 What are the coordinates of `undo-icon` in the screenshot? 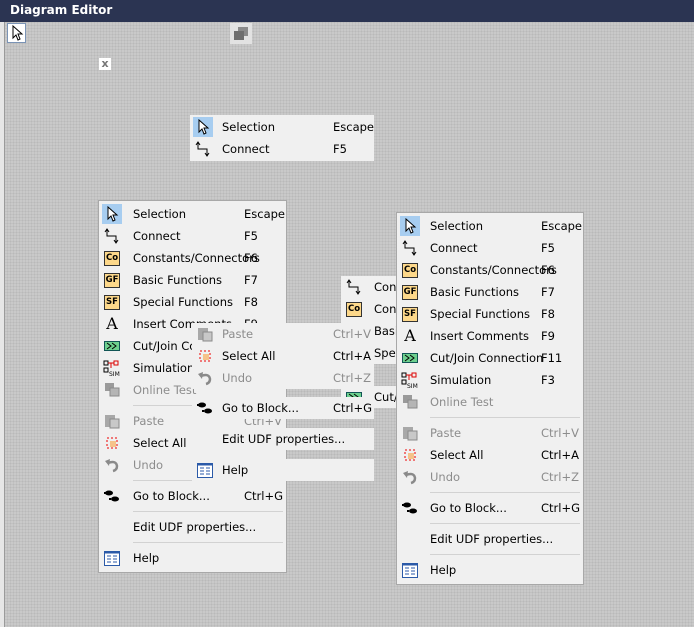 It's located at (410, 477).